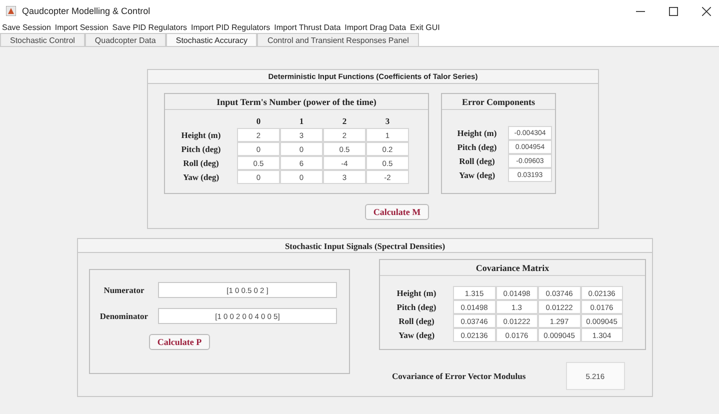 This screenshot has width=719, height=414. I want to click on column-header: 2, so click(344, 121).